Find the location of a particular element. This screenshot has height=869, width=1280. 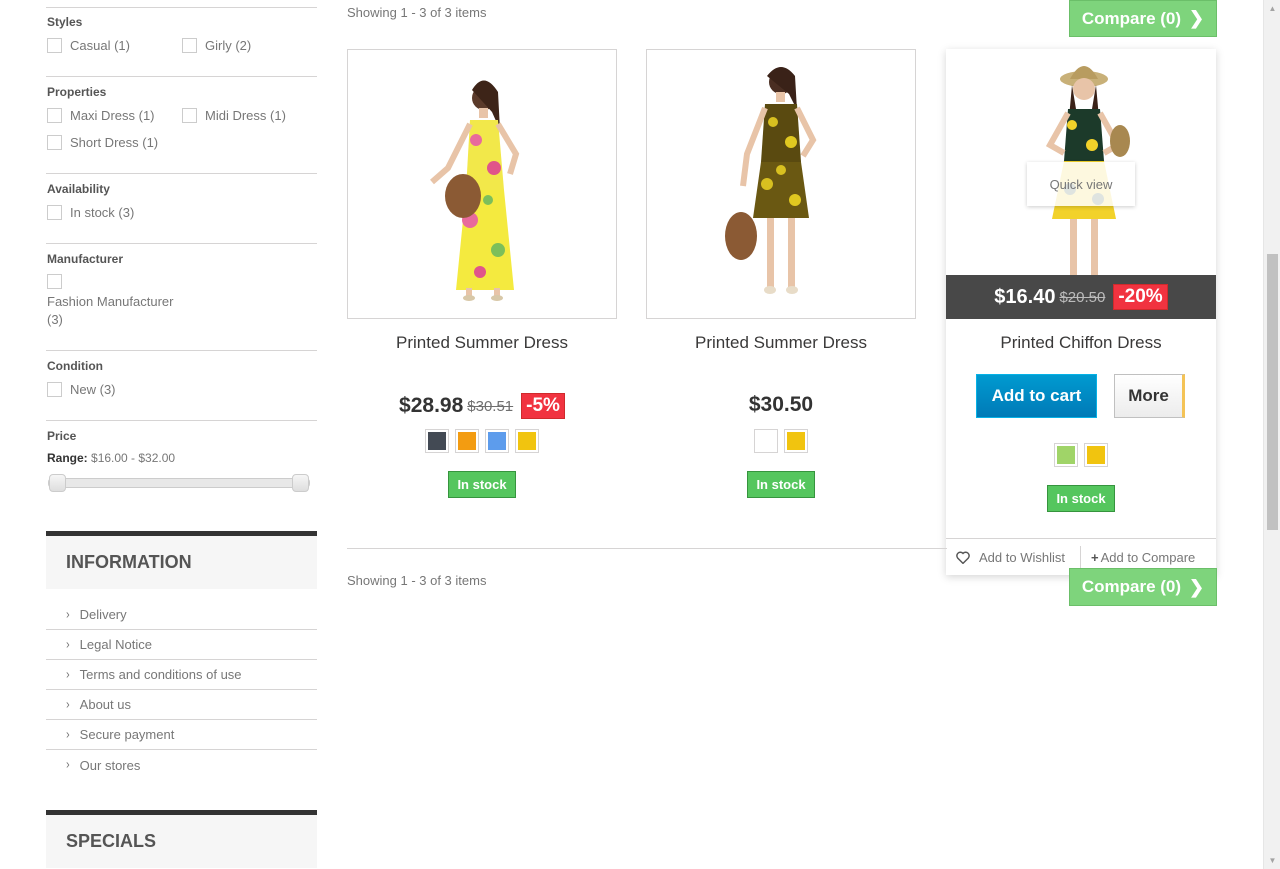

filter-condition is located at coordinates (181, 350).